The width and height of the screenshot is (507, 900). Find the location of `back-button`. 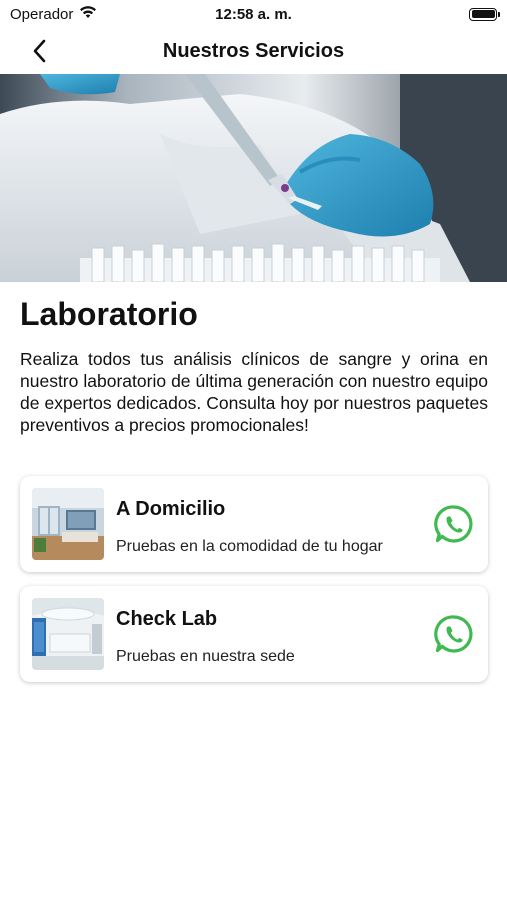

back-button is located at coordinates (39, 51).